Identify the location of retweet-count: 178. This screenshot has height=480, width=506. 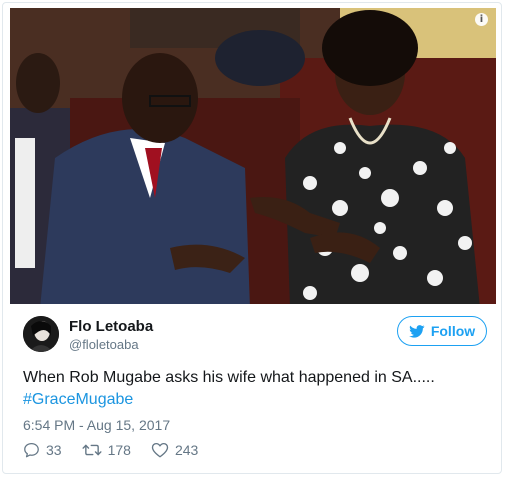
(119, 450).